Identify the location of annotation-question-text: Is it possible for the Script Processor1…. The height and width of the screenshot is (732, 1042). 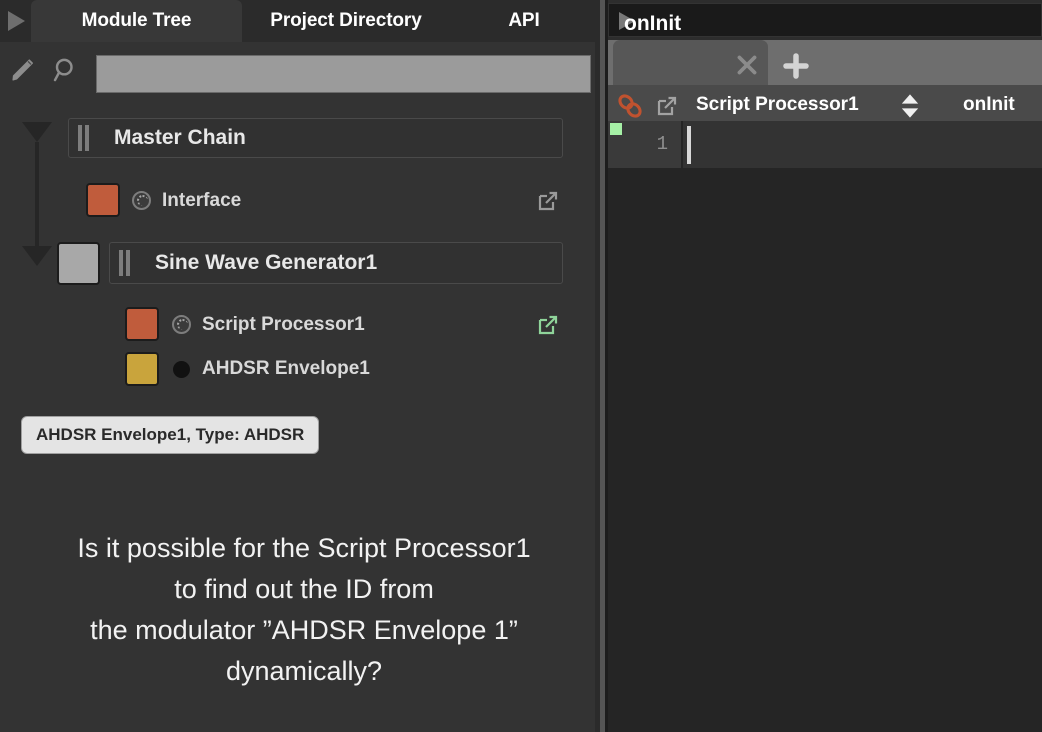
(304, 609).